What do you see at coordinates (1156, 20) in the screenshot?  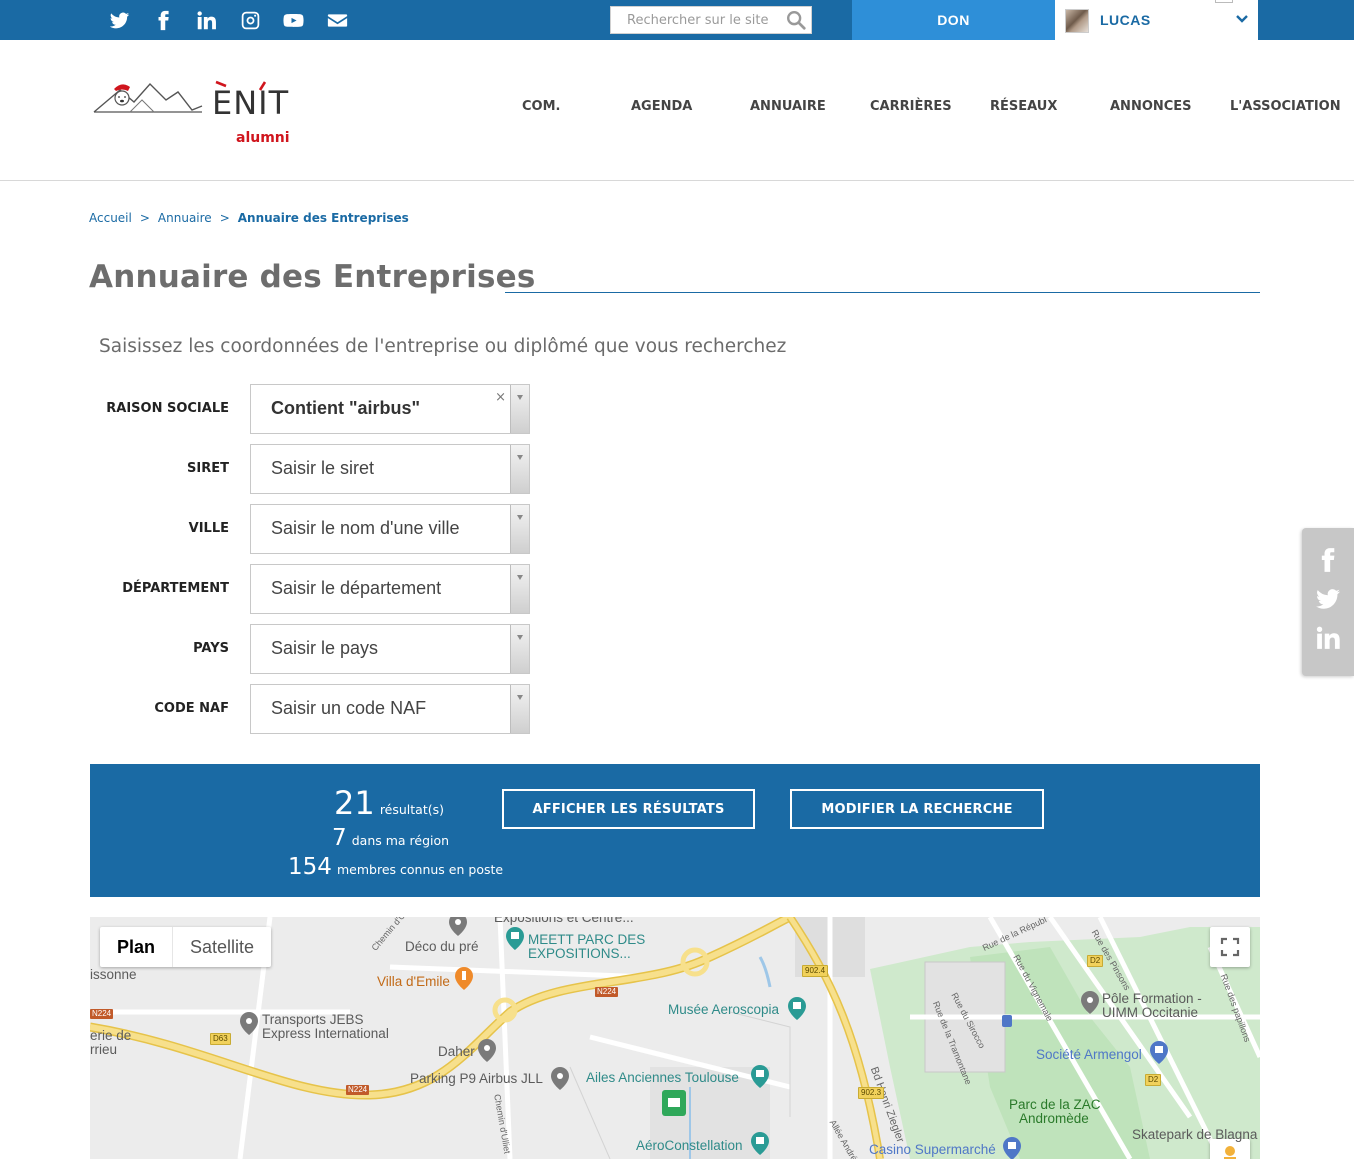 I see `user-menu: LUCAS` at bounding box center [1156, 20].